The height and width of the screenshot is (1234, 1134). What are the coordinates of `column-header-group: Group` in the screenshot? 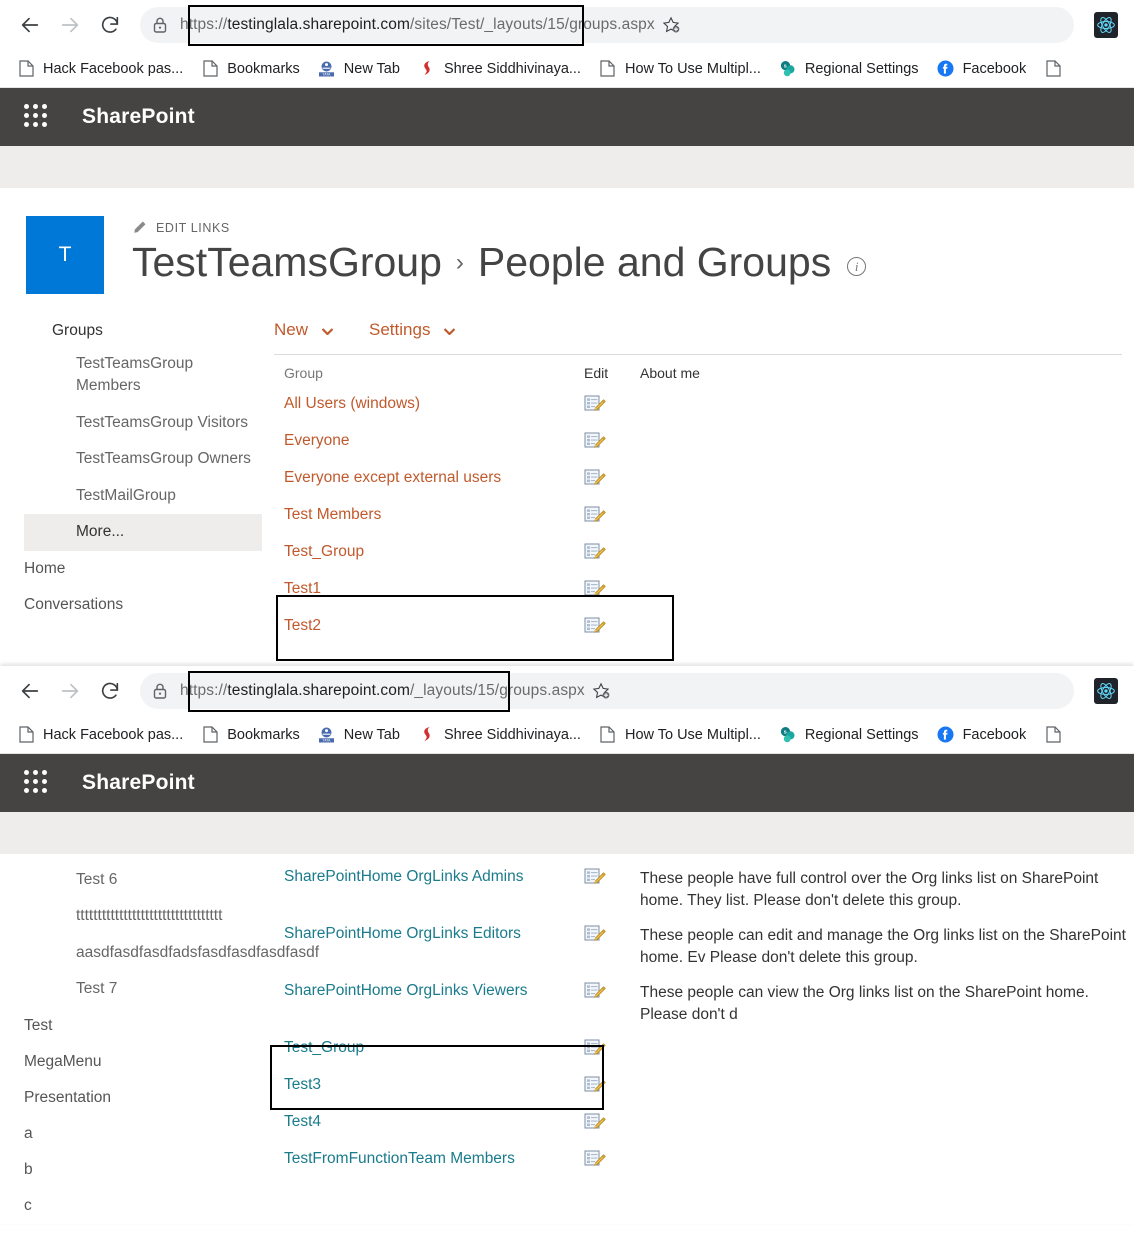 It's located at (424, 372).